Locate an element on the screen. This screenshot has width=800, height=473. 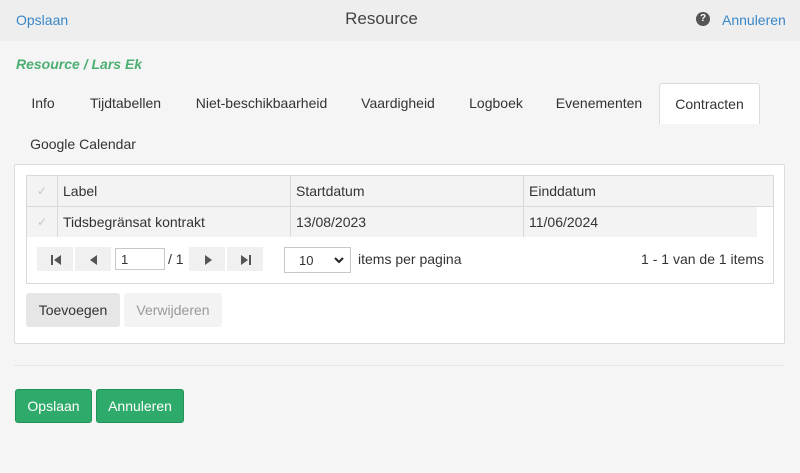
last-page-icon is located at coordinates (246, 260).